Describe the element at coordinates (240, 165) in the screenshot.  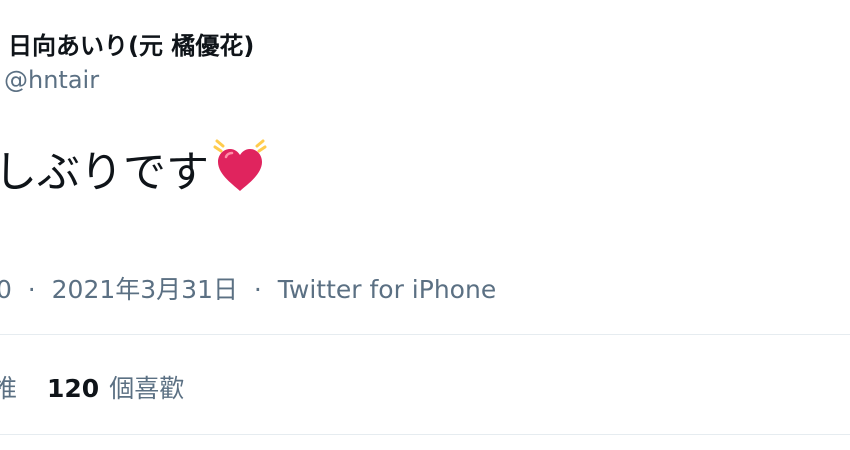
I see `beating-heart-icon` at that location.